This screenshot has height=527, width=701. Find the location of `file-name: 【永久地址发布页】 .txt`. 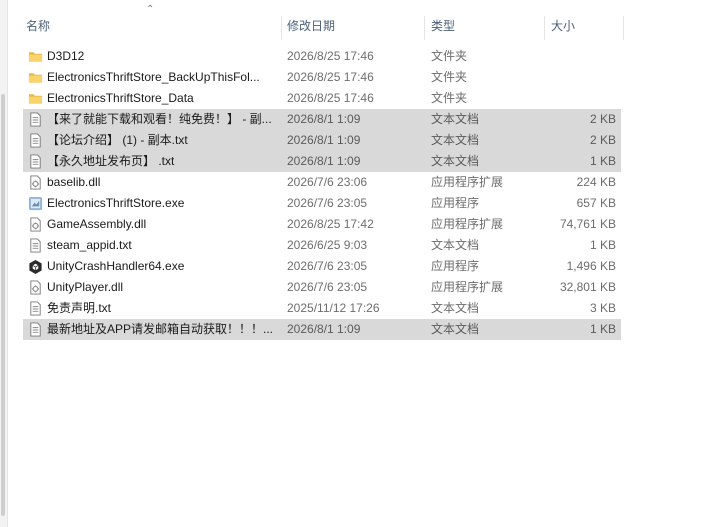

file-name: 【永久地址发布页】 .txt is located at coordinates (111, 161).